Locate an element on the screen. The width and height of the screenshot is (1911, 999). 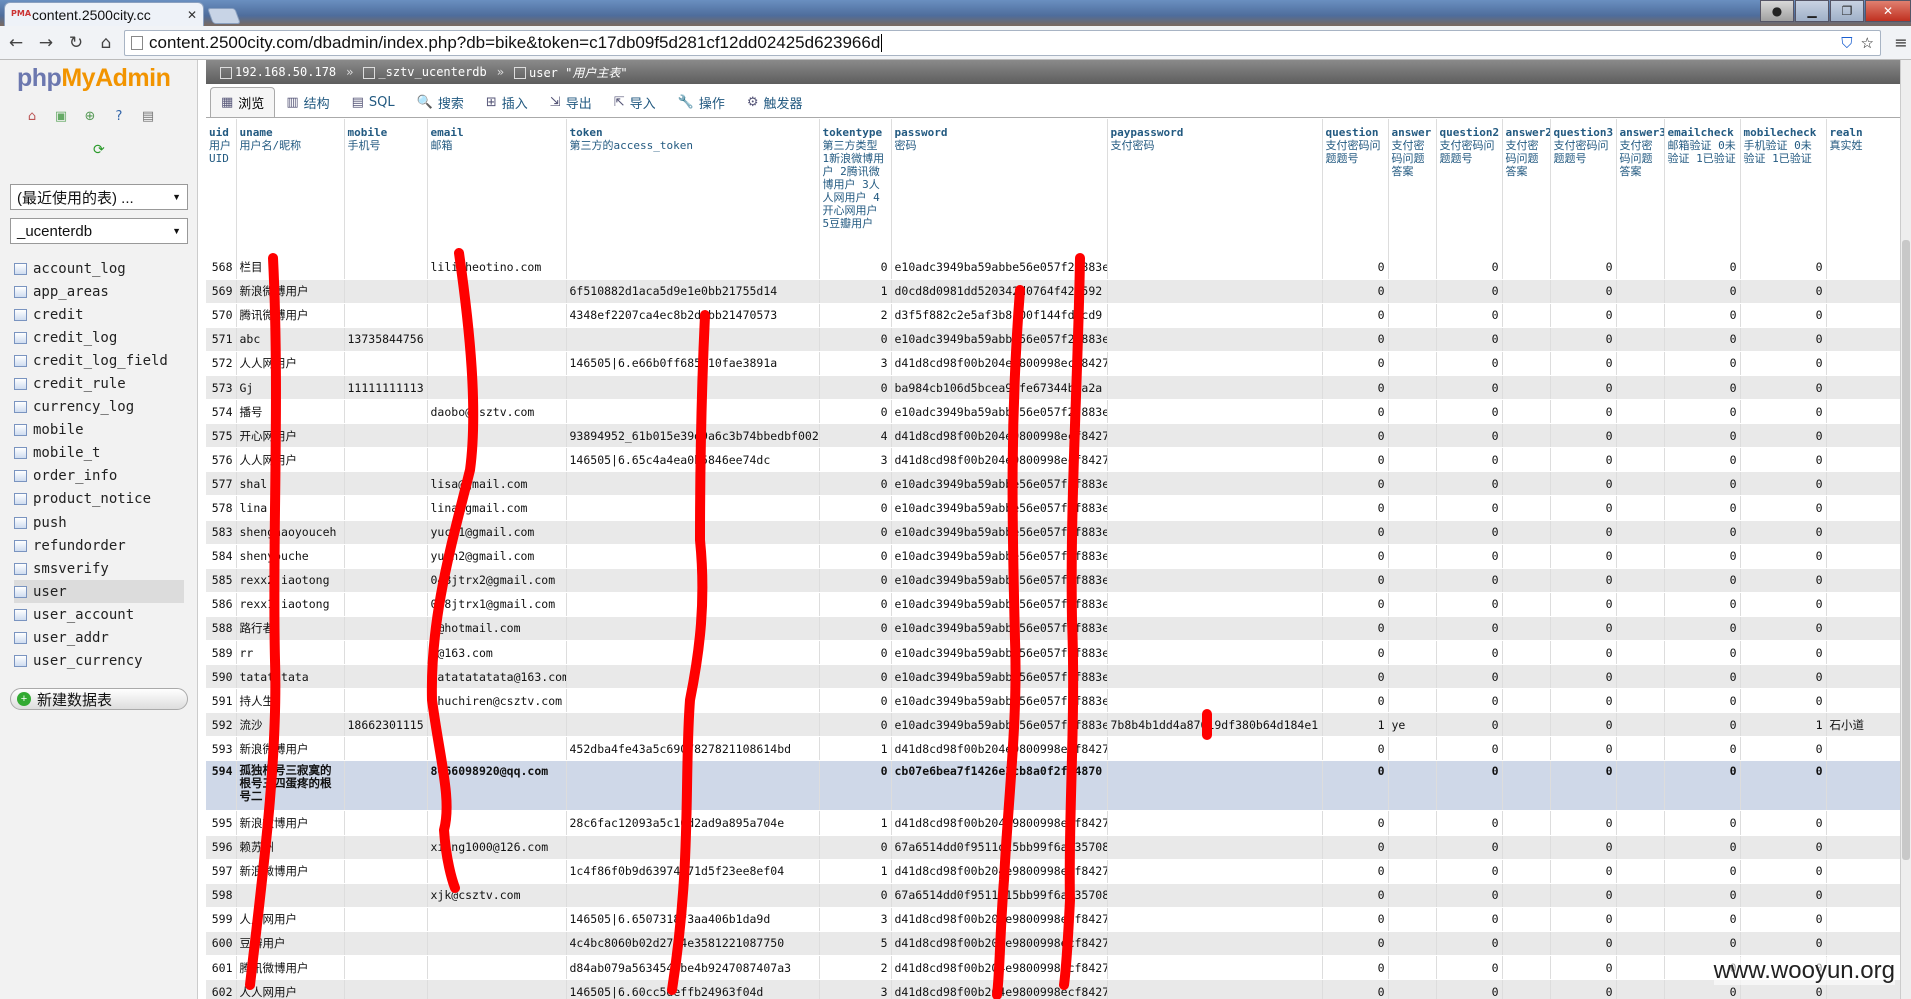
sidebar-table-user-account: user_account is located at coordinates (99, 614).